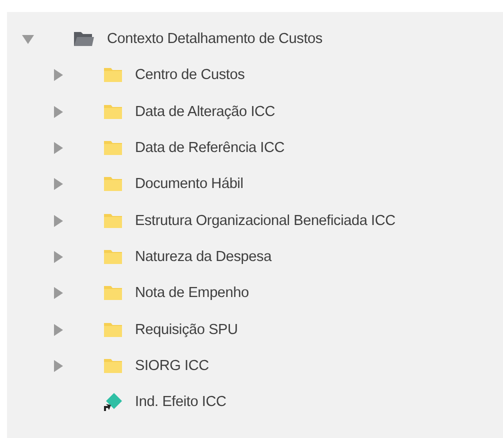 Image resolution: width=503 pixels, height=438 pixels. I want to click on tree-item-label: Ind. Efeito ICC, so click(180, 402).